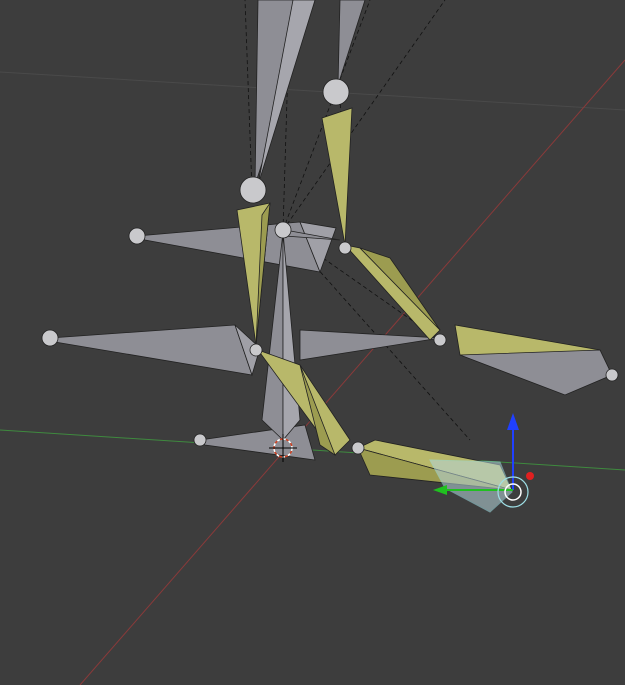 This screenshot has height=685, width=625. I want to click on gizmo-z-arrow, so click(513, 421).